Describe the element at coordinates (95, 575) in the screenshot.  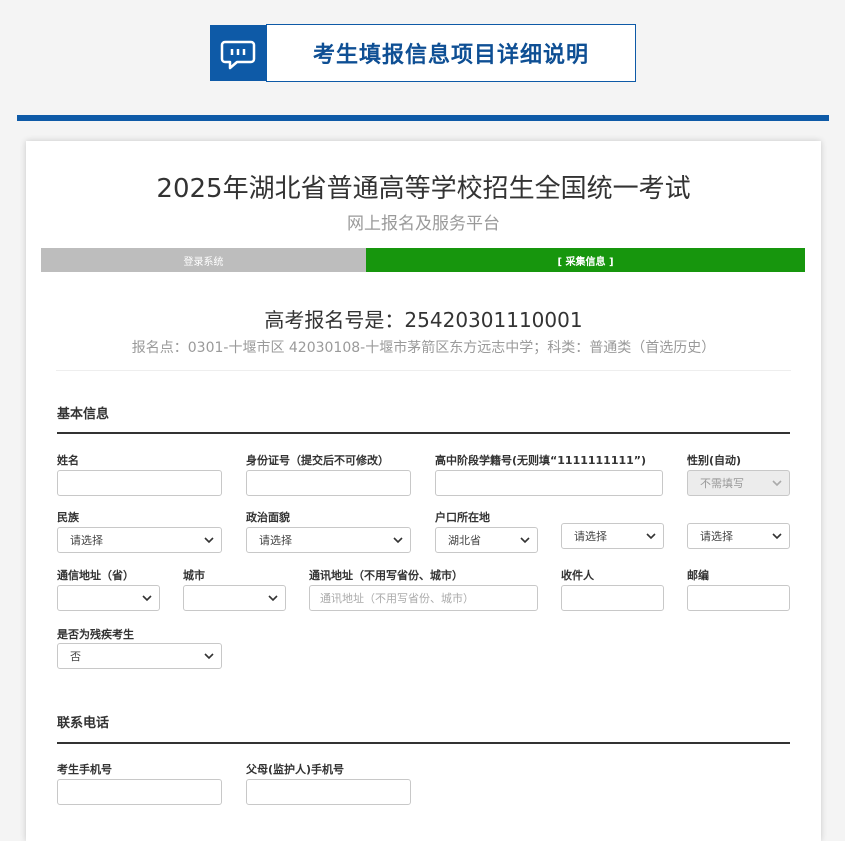
I see `mail-province-label: 通信地址（省）` at that location.